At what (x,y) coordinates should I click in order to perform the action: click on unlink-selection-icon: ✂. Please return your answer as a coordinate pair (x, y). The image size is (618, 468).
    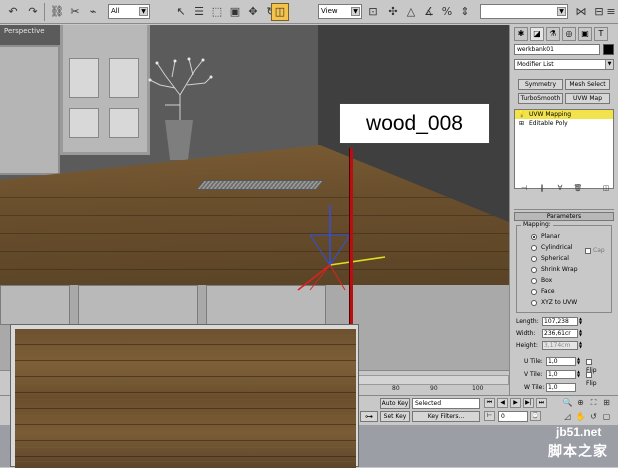
    Looking at the image, I should click on (75, 12).